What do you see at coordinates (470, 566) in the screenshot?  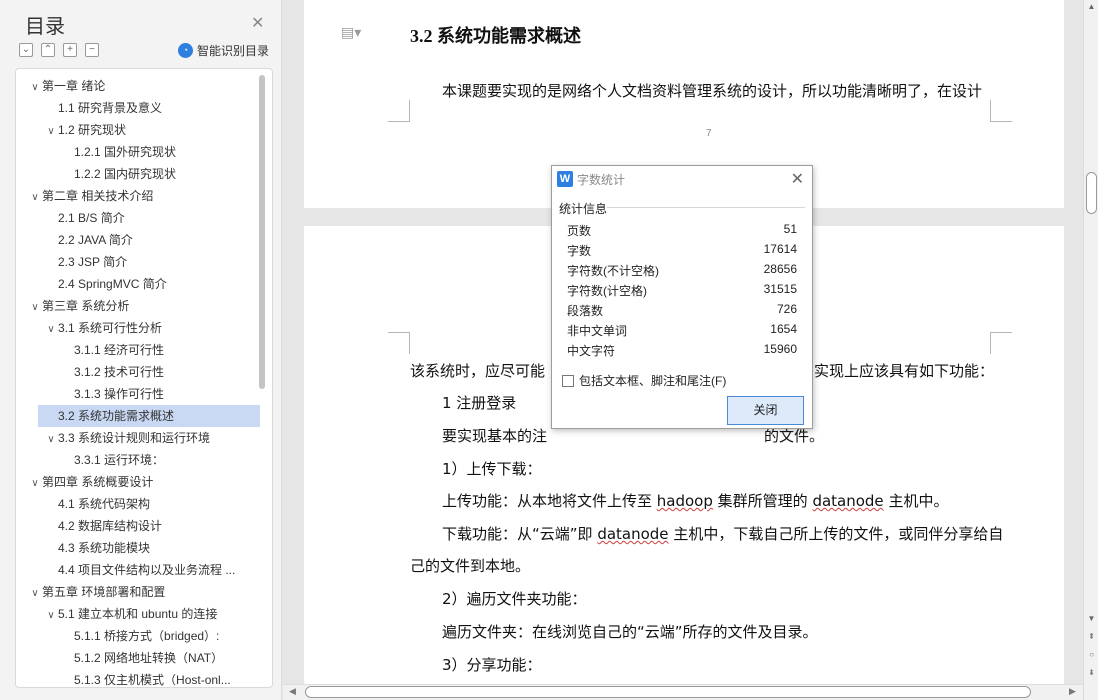 I see `download-paragraph-cont: 己的文件到本地。` at bounding box center [470, 566].